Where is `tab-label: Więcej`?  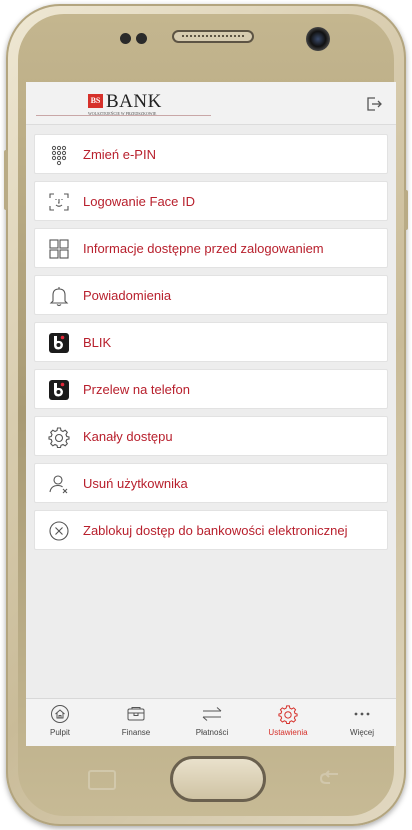
tab-label: Więcej is located at coordinates (361, 732).